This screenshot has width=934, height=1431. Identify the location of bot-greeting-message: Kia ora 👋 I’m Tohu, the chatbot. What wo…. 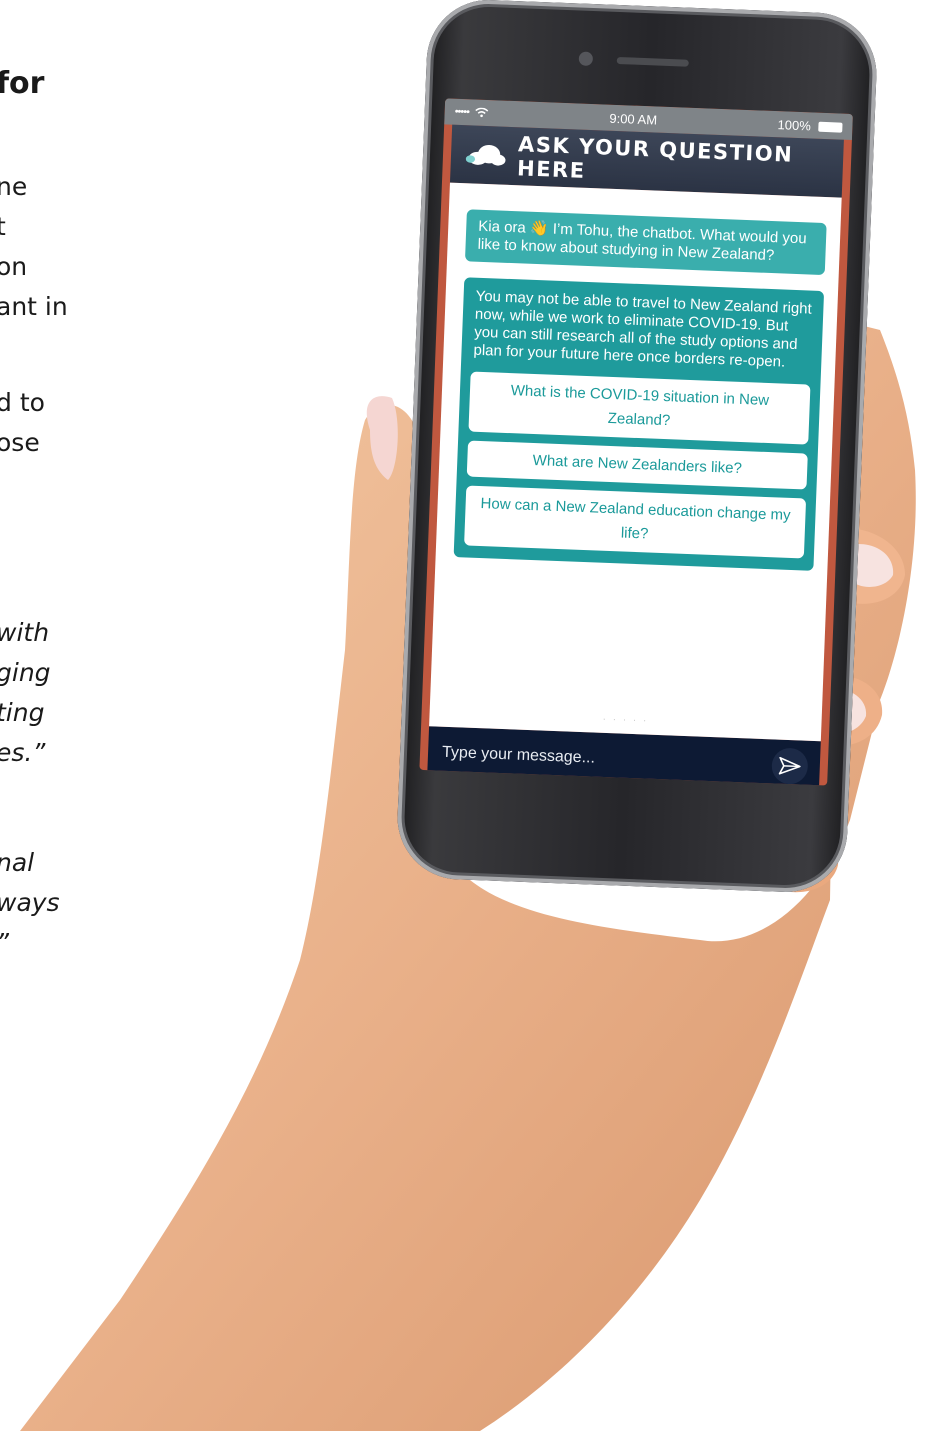
(645, 242).